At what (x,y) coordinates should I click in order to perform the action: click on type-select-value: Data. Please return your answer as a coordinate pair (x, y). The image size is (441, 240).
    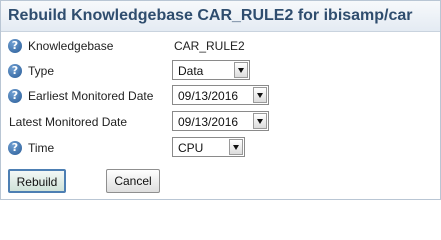
    Looking at the image, I should click on (191, 71).